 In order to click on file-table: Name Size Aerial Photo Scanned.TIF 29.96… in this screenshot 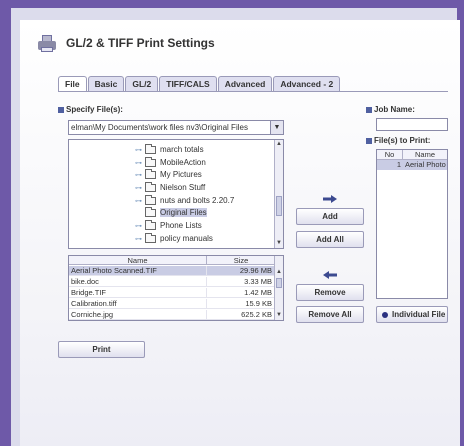, I will do `click(176, 288)`.